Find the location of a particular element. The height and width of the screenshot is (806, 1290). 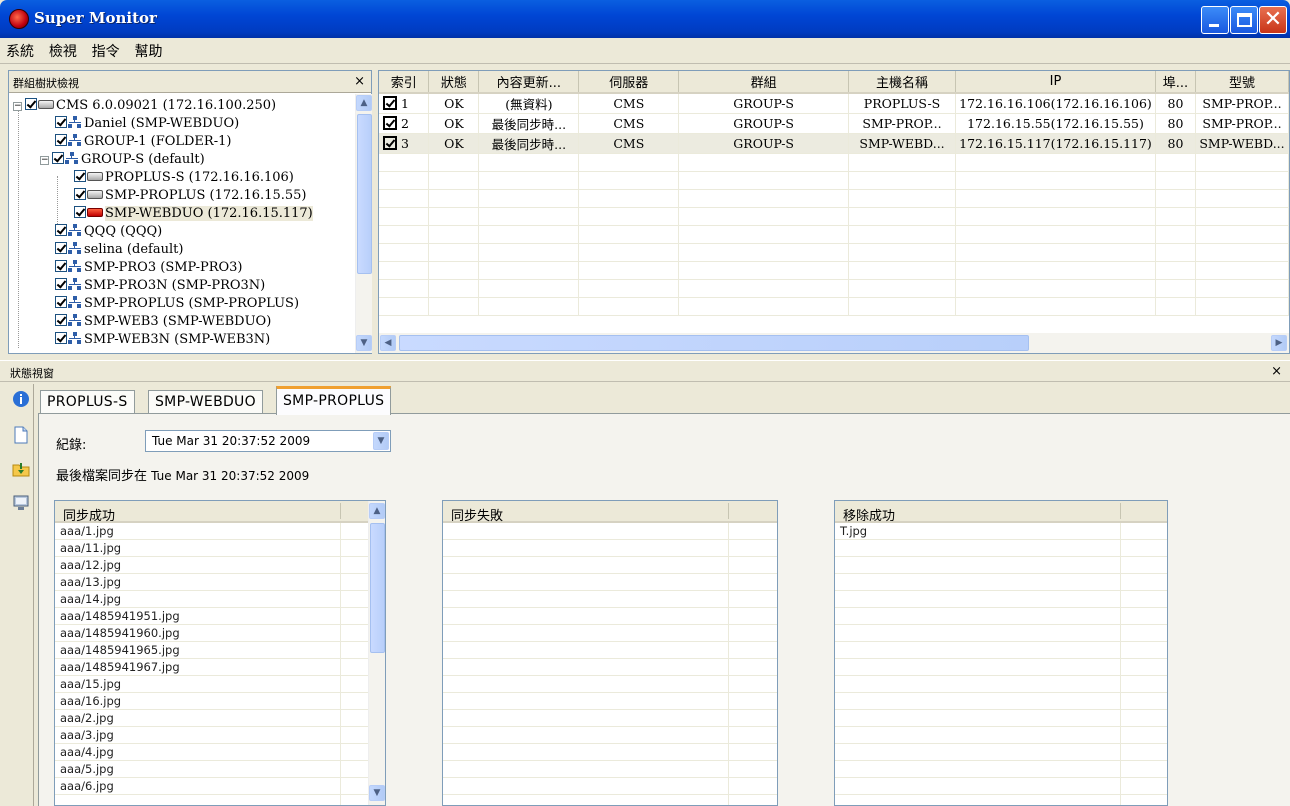

tree-panel-close-icon: × is located at coordinates (359, 81).